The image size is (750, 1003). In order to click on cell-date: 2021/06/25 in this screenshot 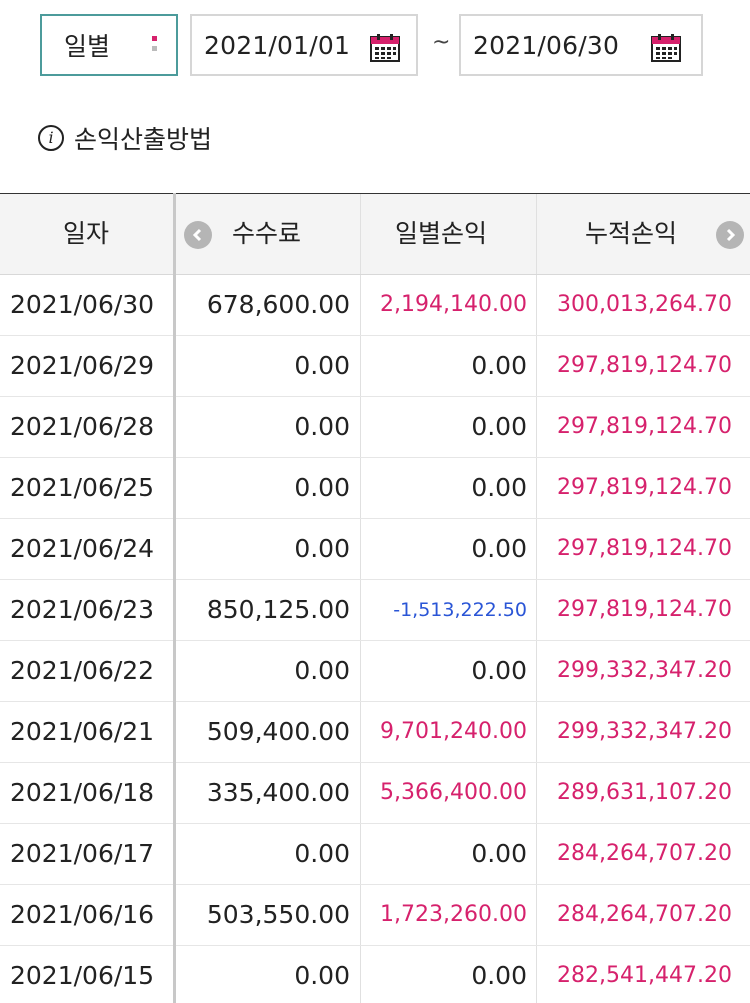, I will do `click(82, 487)`.